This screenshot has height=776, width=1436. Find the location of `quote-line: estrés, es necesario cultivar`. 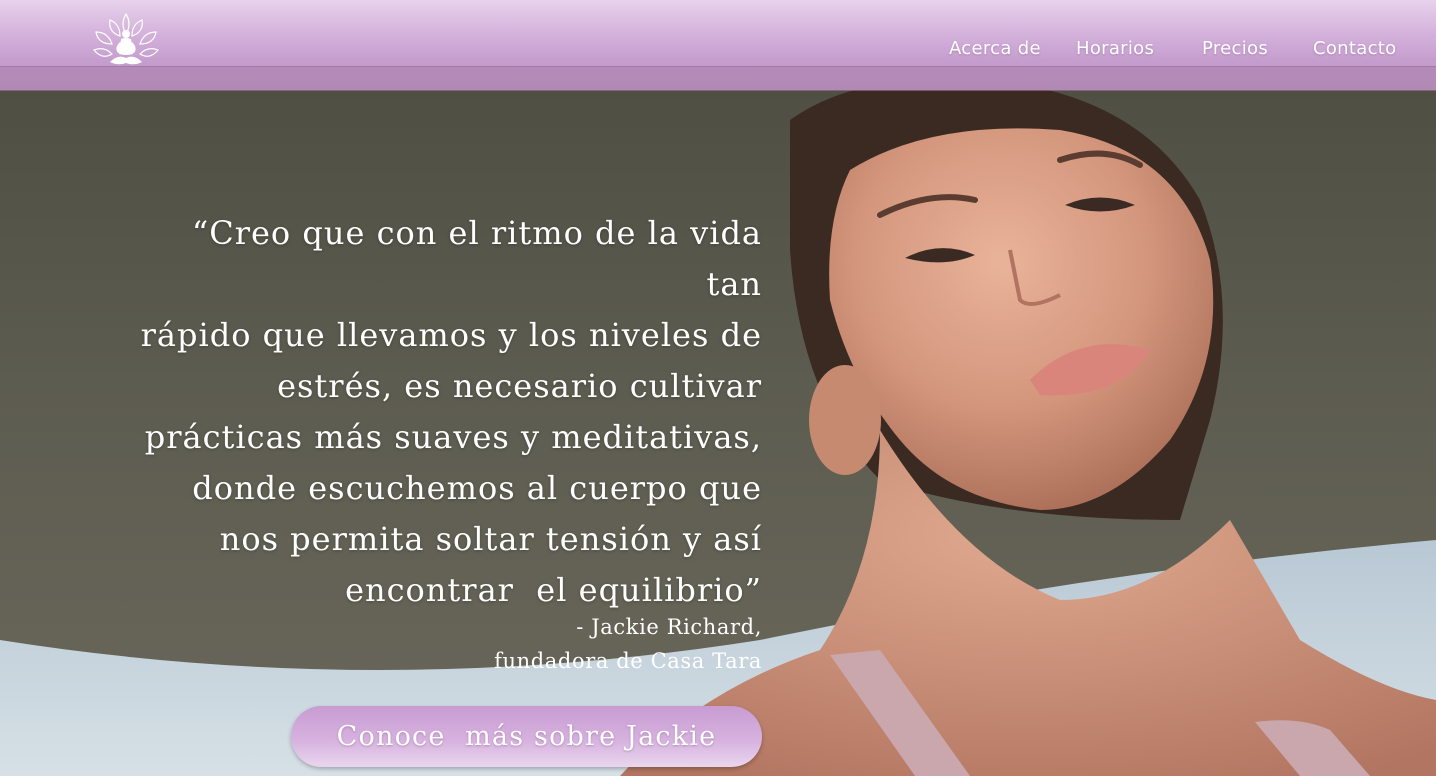

quote-line: estrés, es necesario cultivar is located at coordinates (519, 386).